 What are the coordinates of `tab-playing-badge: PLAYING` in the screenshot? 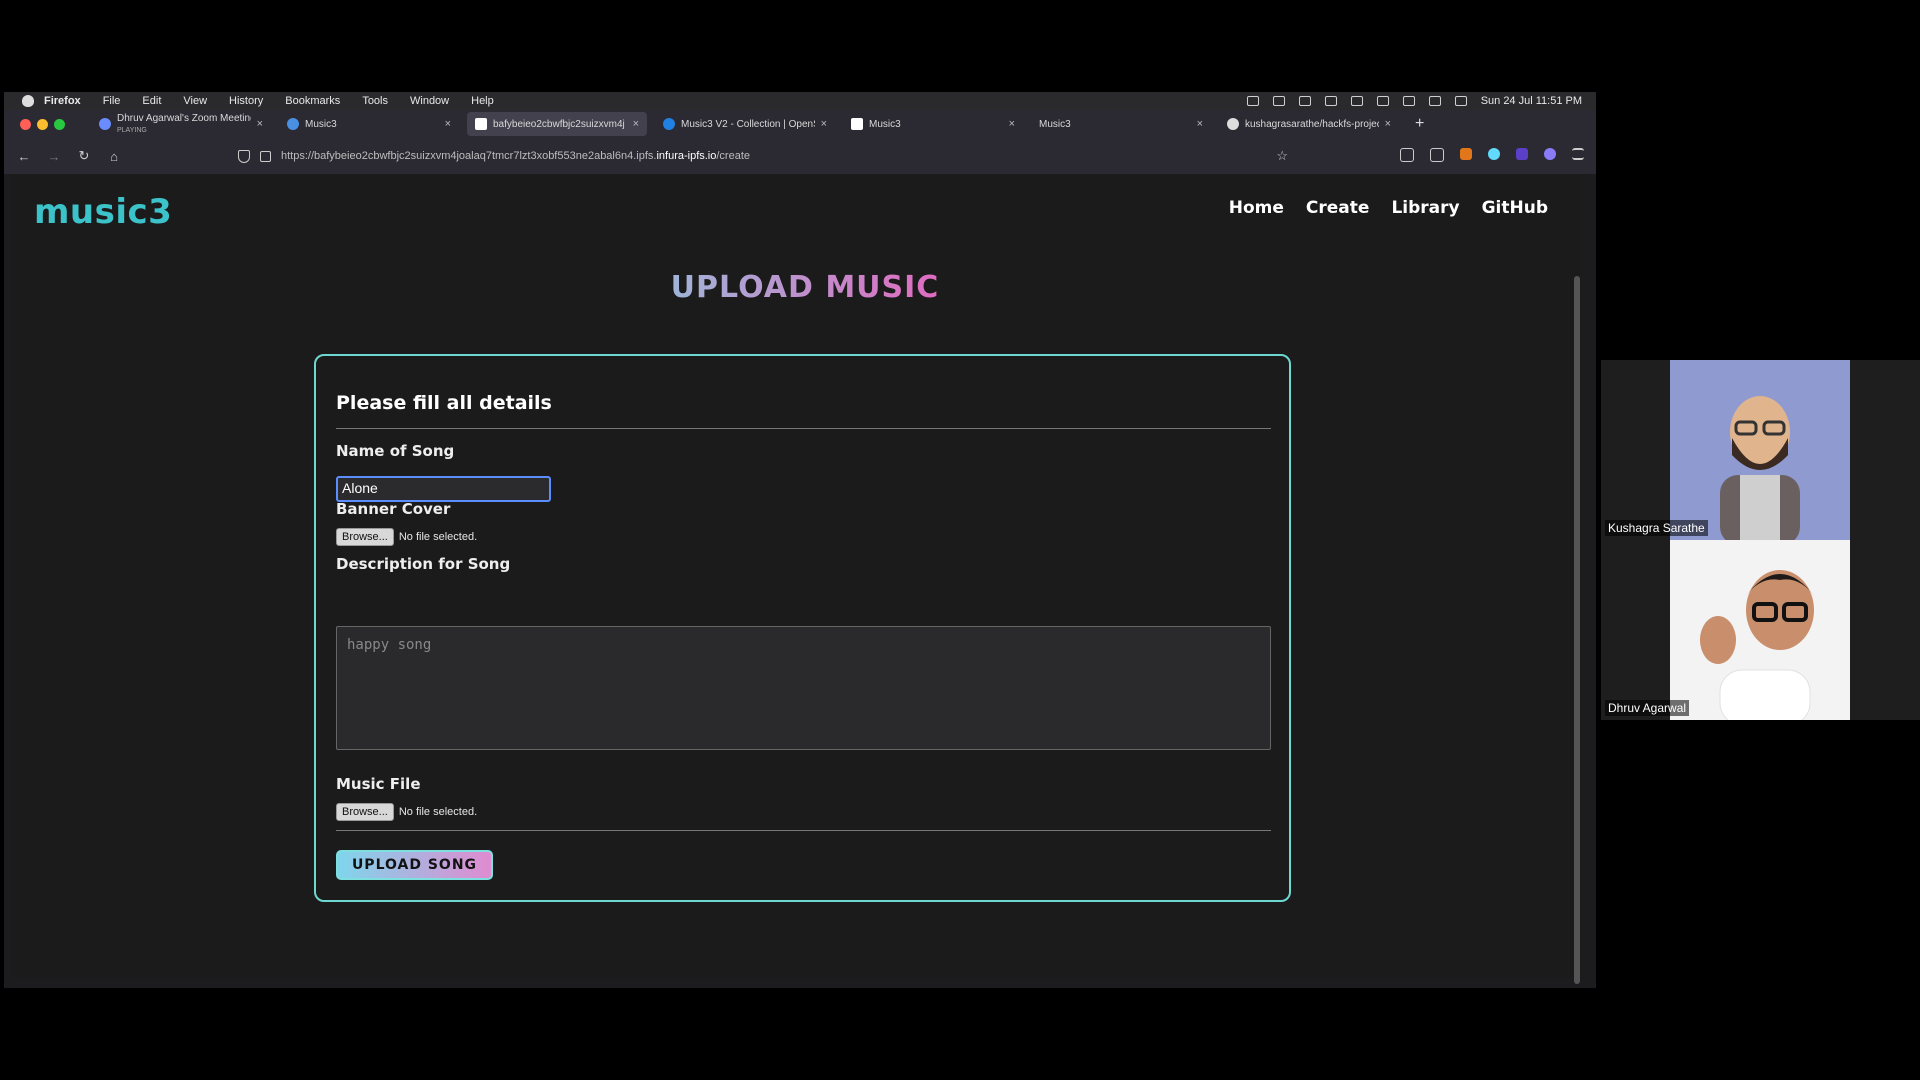 It's located at (132, 130).